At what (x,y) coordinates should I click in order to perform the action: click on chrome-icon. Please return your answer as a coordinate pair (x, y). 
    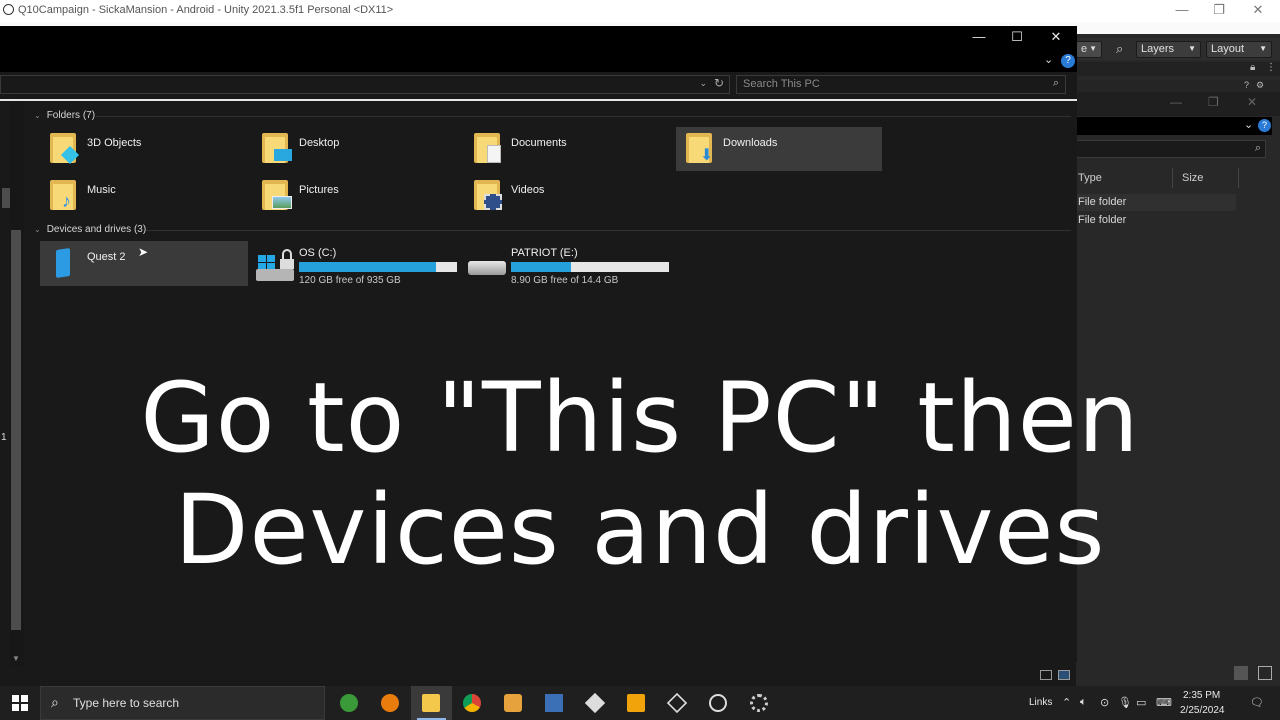
    Looking at the image, I should click on (472, 703).